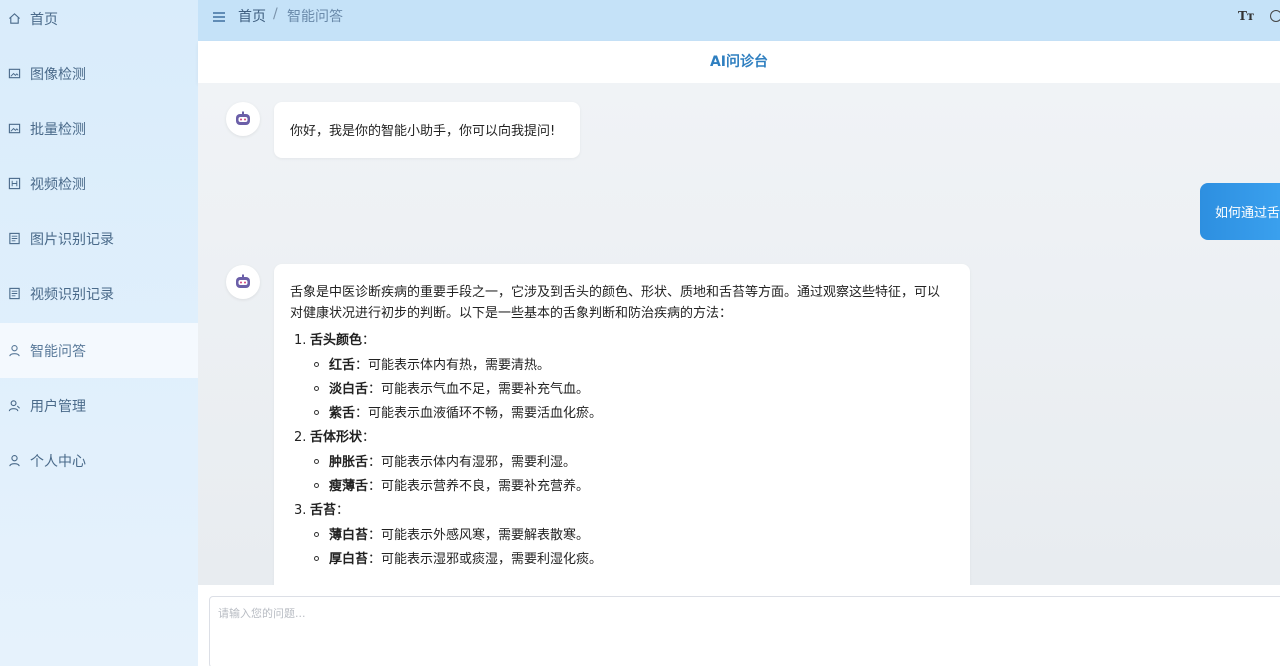  Describe the element at coordinates (219, 16) in the screenshot. I see `menu-toggle-icon` at that location.